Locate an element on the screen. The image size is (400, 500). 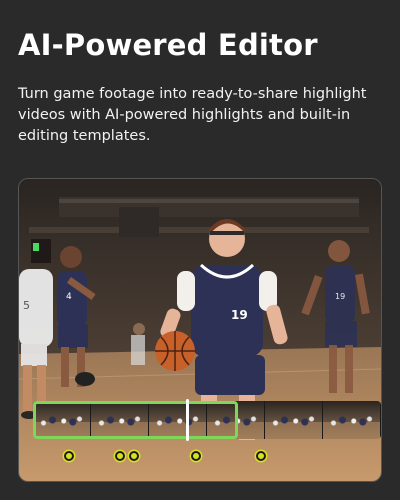
svg-text: 5 is located at coordinates (26, 305).